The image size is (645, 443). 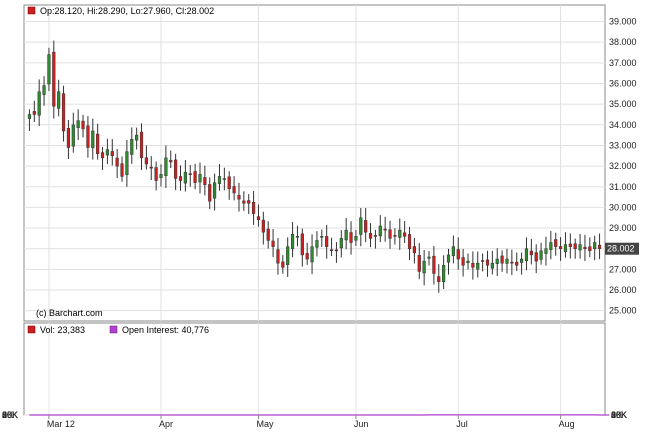 What do you see at coordinates (623, 63) in the screenshot?
I see `price-tick-label: 37.000` at bounding box center [623, 63].